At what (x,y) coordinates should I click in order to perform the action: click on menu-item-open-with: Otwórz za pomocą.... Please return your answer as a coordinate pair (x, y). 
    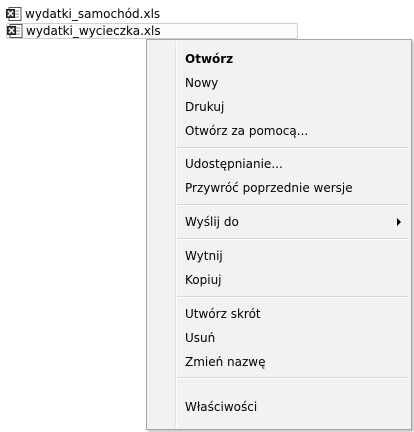
    Looking at the image, I should click on (279, 131).